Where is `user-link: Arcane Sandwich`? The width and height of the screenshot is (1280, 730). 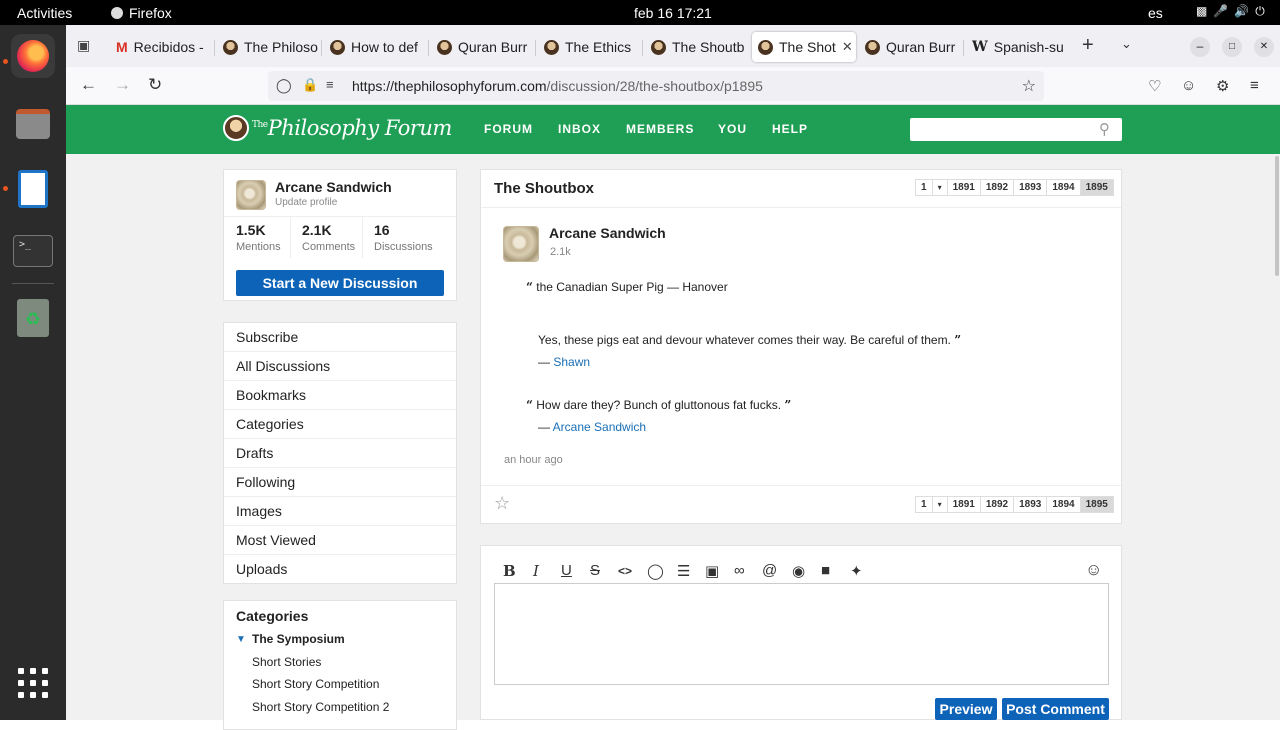
user-link: Arcane Sandwich is located at coordinates (599, 427).